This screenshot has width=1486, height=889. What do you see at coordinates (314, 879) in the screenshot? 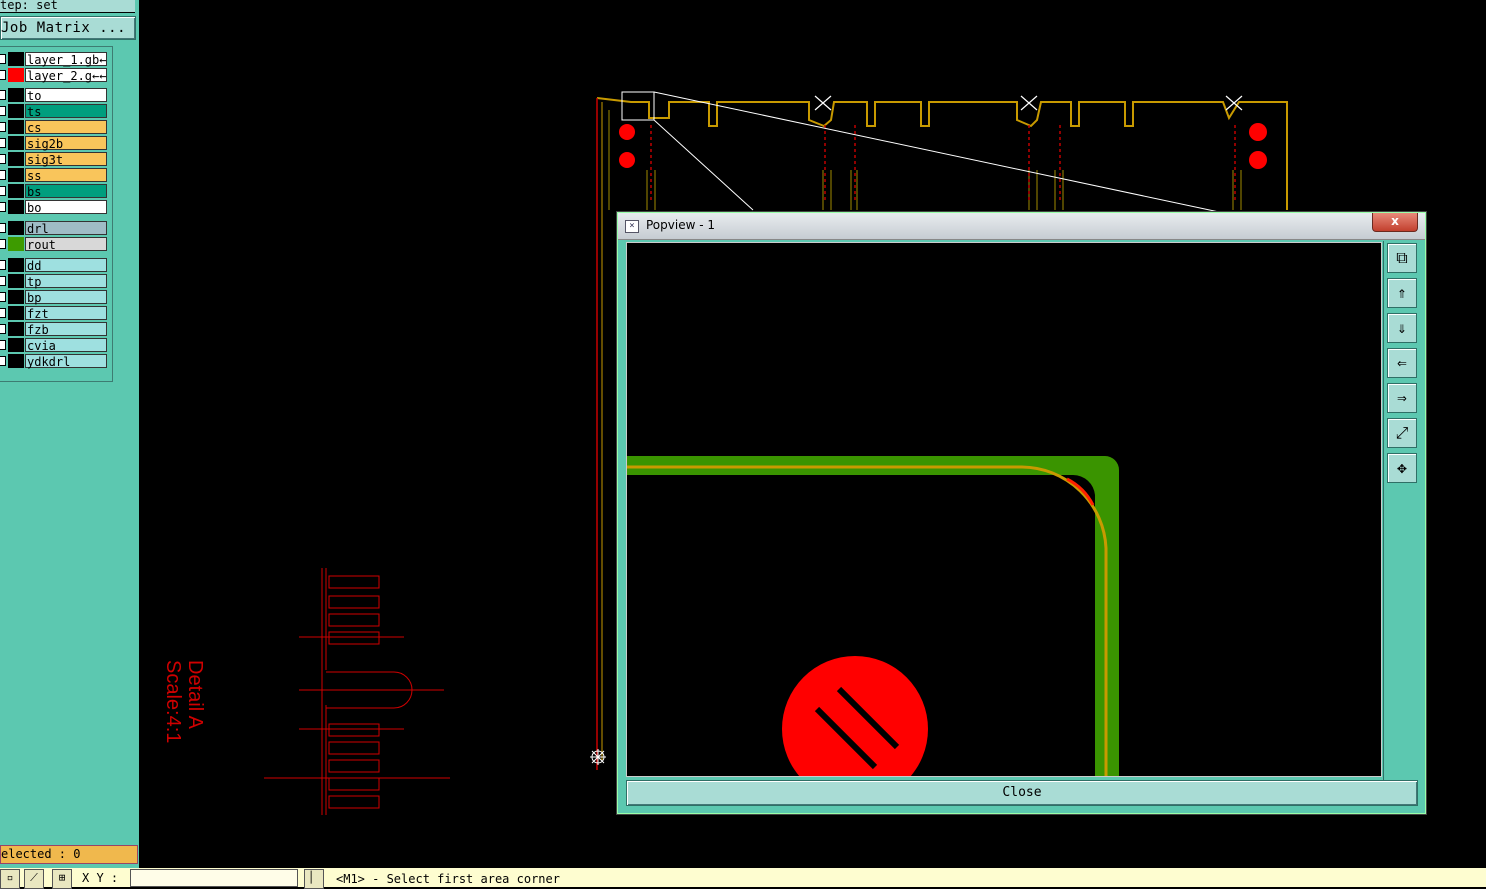
I see `mode-icon: ▏` at bounding box center [314, 879].